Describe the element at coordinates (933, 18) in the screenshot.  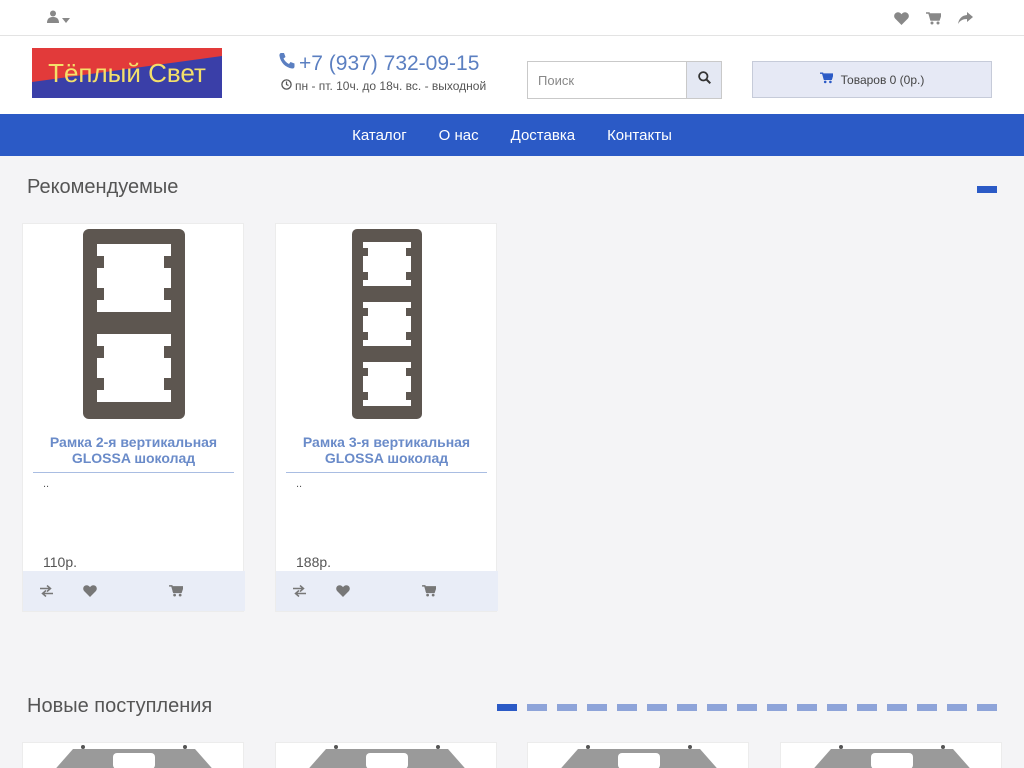
I see `shopping-cart-icon` at that location.